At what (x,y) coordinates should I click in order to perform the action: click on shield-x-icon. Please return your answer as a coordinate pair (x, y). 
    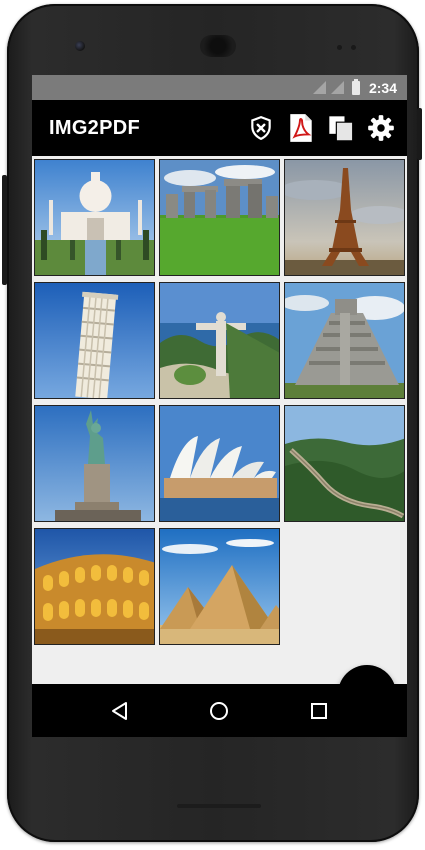
    Looking at the image, I should click on (261, 128).